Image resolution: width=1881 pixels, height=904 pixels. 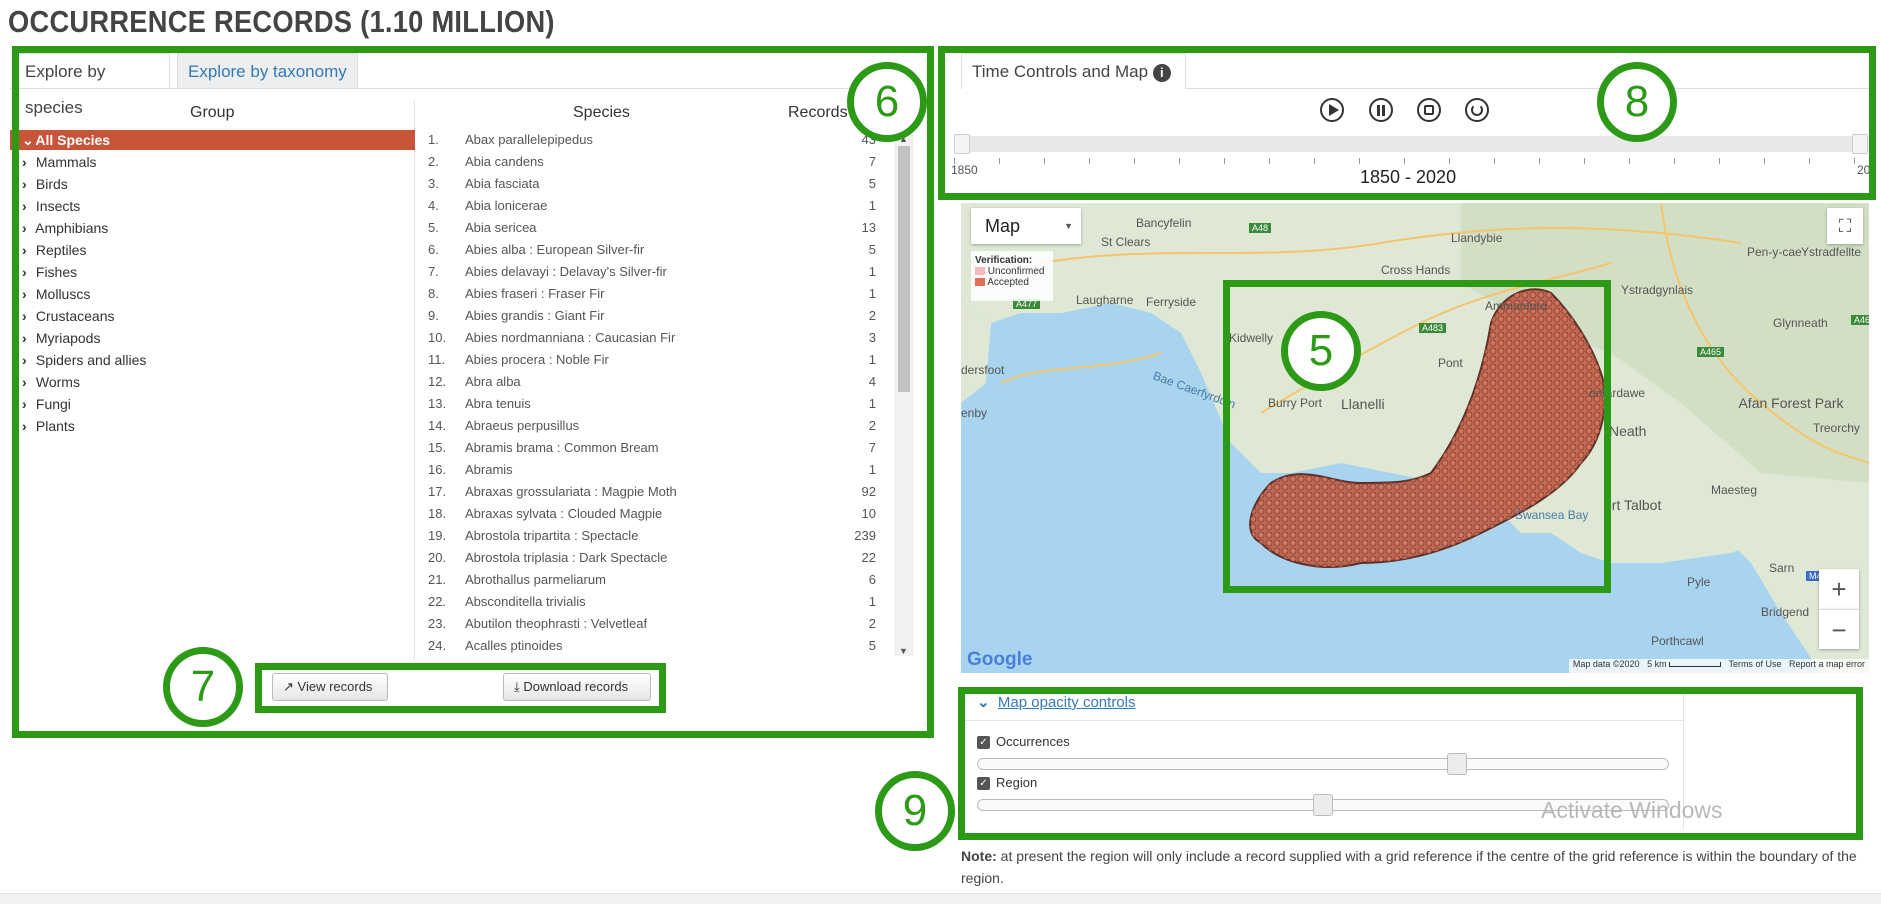 What do you see at coordinates (433, 249) in the screenshot?
I see `row-number: 6.` at bounding box center [433, 249].